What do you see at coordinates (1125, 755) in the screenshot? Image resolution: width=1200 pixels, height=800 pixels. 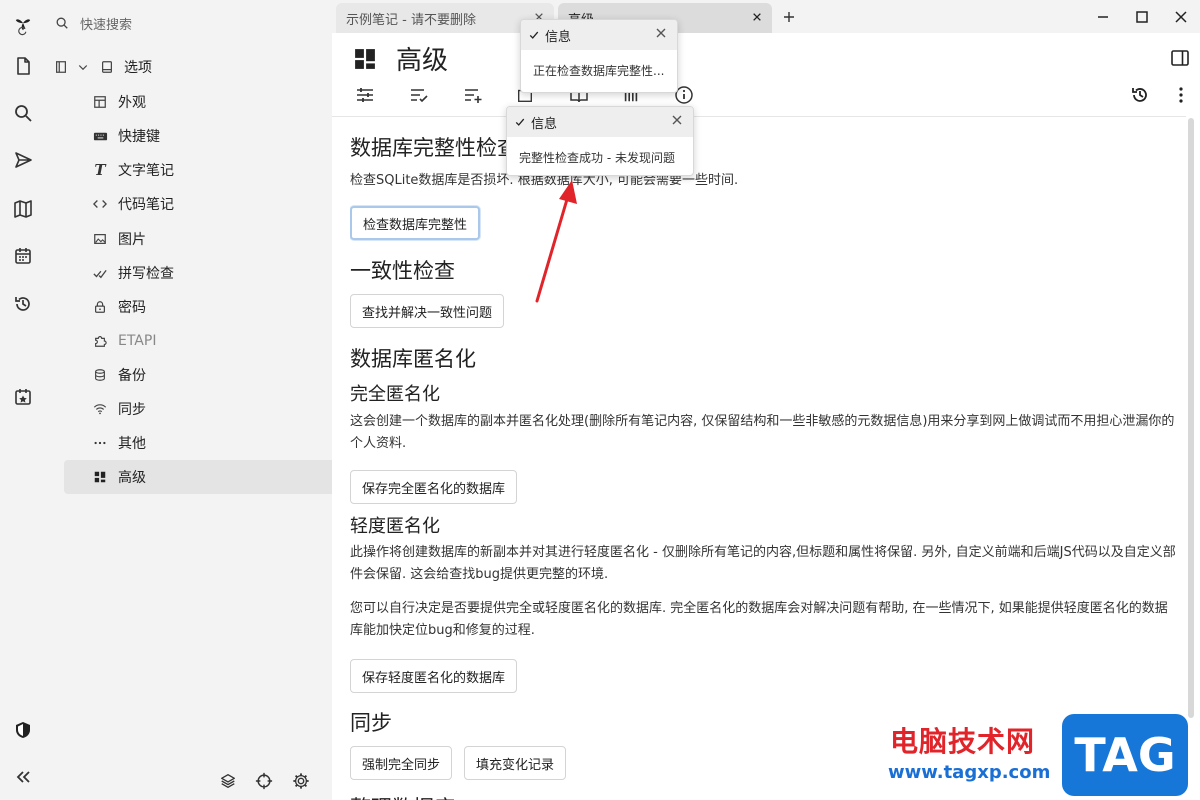 I see `watermark-logo: TAG` at bounding box center [1125, 755].